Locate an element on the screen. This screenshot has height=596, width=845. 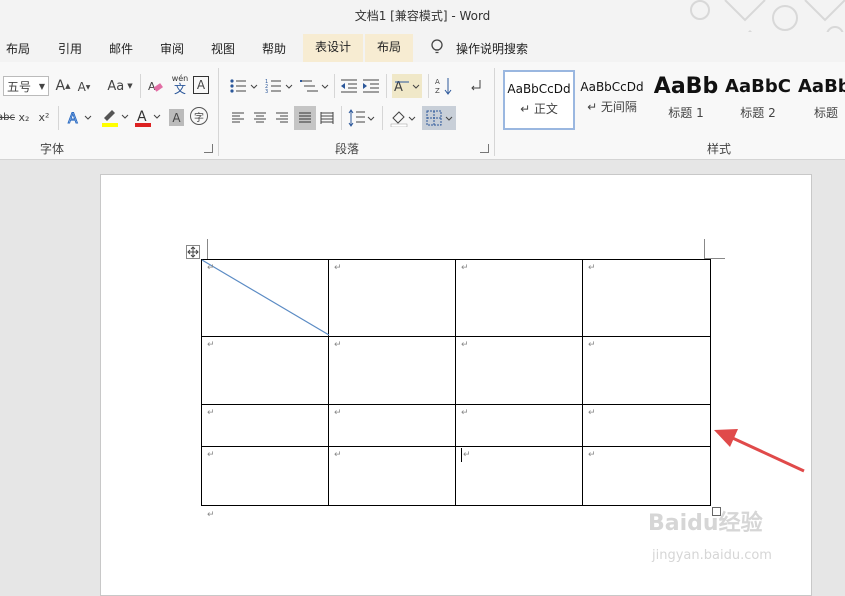
tell-me-search: 操作说明搜索 is located at coordinates (492, 48).